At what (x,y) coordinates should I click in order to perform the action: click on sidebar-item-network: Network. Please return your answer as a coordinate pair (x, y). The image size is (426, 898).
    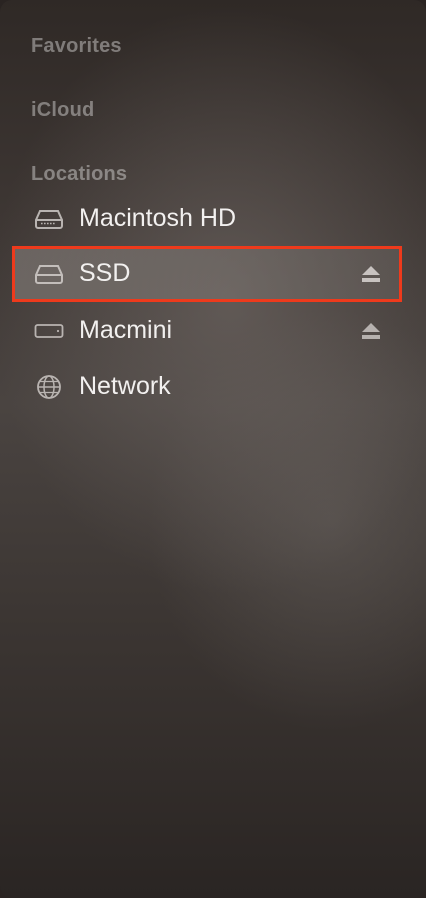
    Looking at the image, I should click on (207, 387).